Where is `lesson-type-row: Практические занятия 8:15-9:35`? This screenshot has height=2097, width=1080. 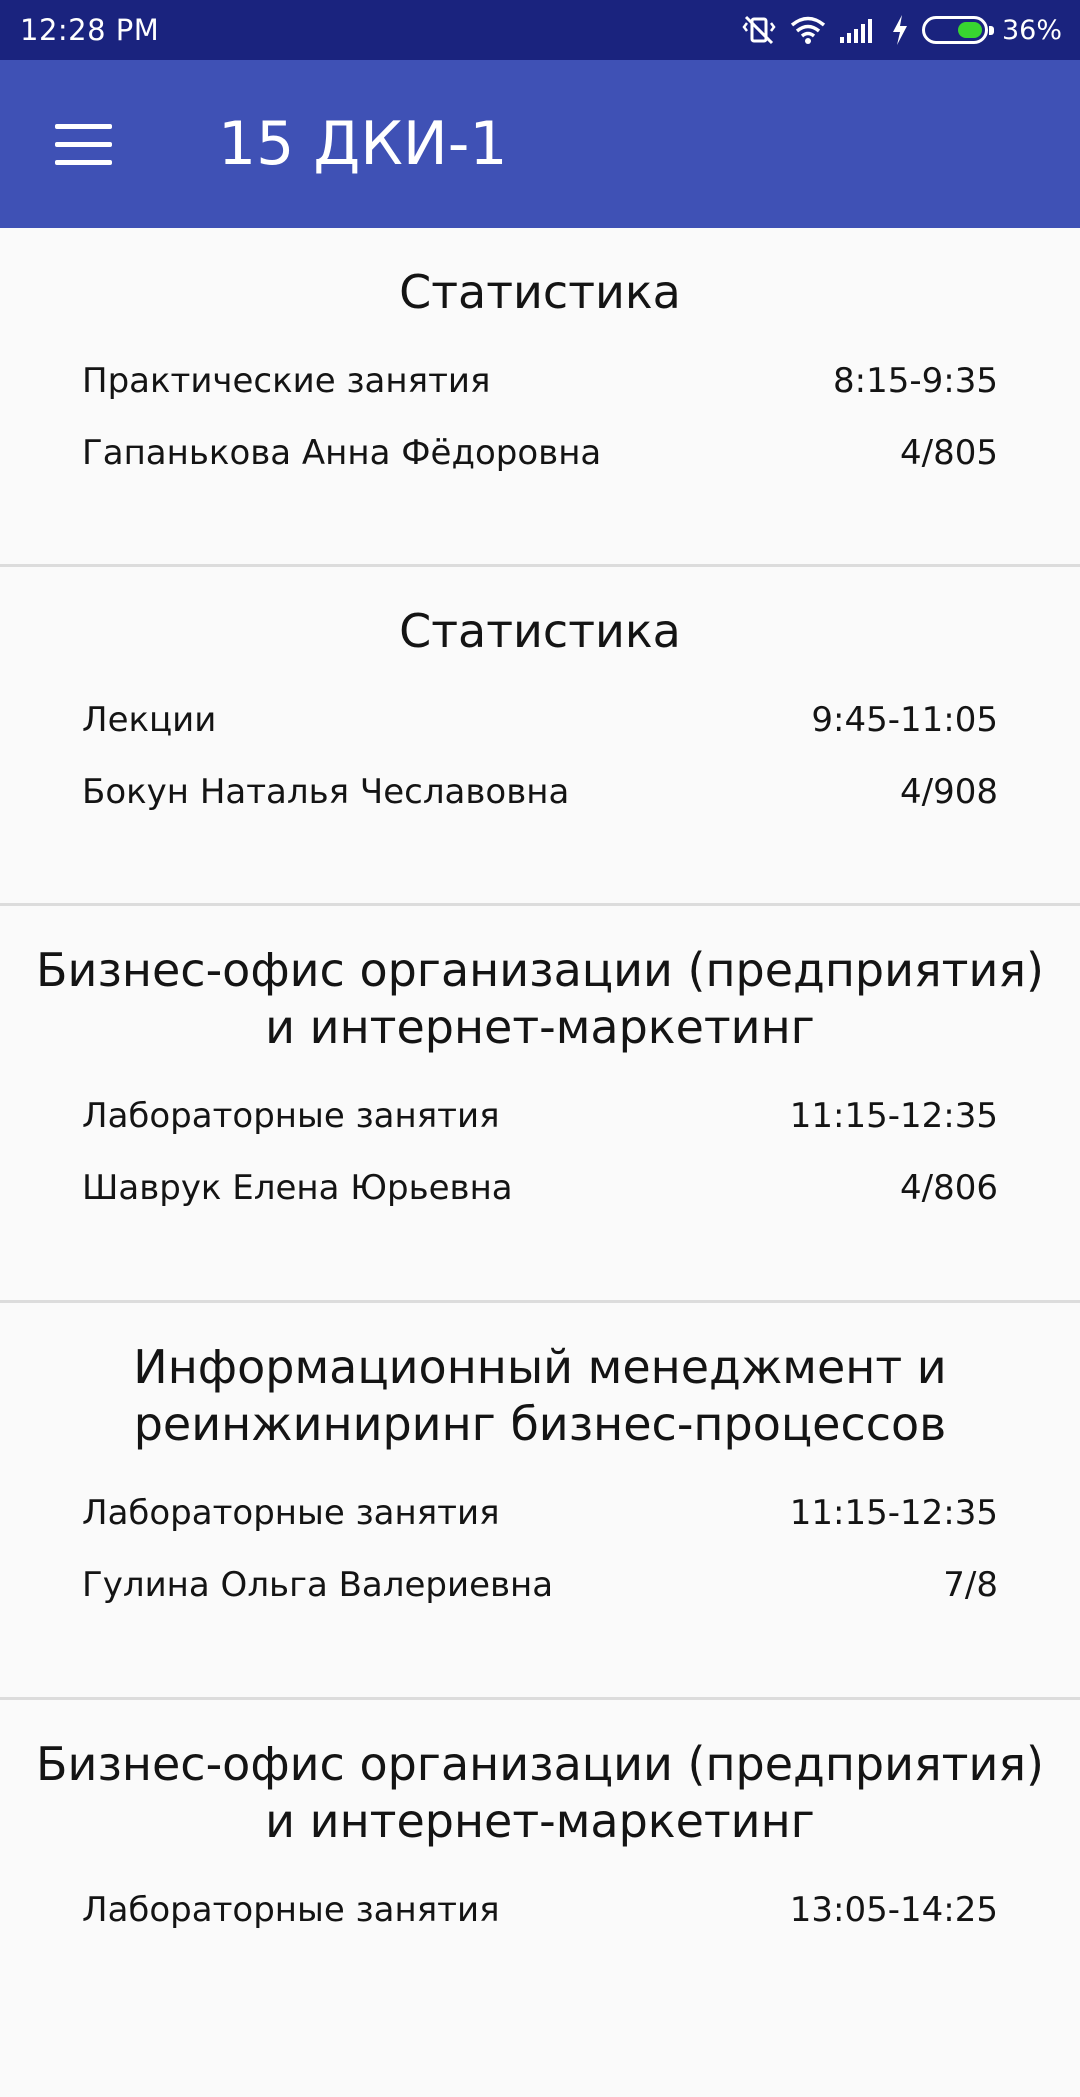 lesson-type-row: Практические занятия 8:15-9:35 is located at coordinates (540, 381).